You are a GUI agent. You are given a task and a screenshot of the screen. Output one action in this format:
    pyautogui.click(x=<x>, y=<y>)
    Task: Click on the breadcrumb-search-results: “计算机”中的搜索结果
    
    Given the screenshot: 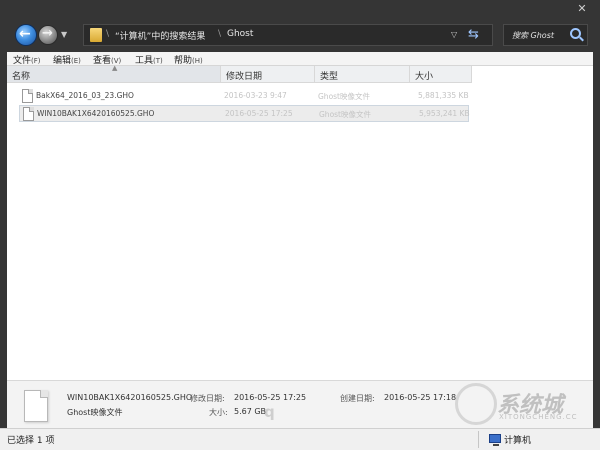 What is the action you would take?
    pyautogui.click(x=160, y=35)
    